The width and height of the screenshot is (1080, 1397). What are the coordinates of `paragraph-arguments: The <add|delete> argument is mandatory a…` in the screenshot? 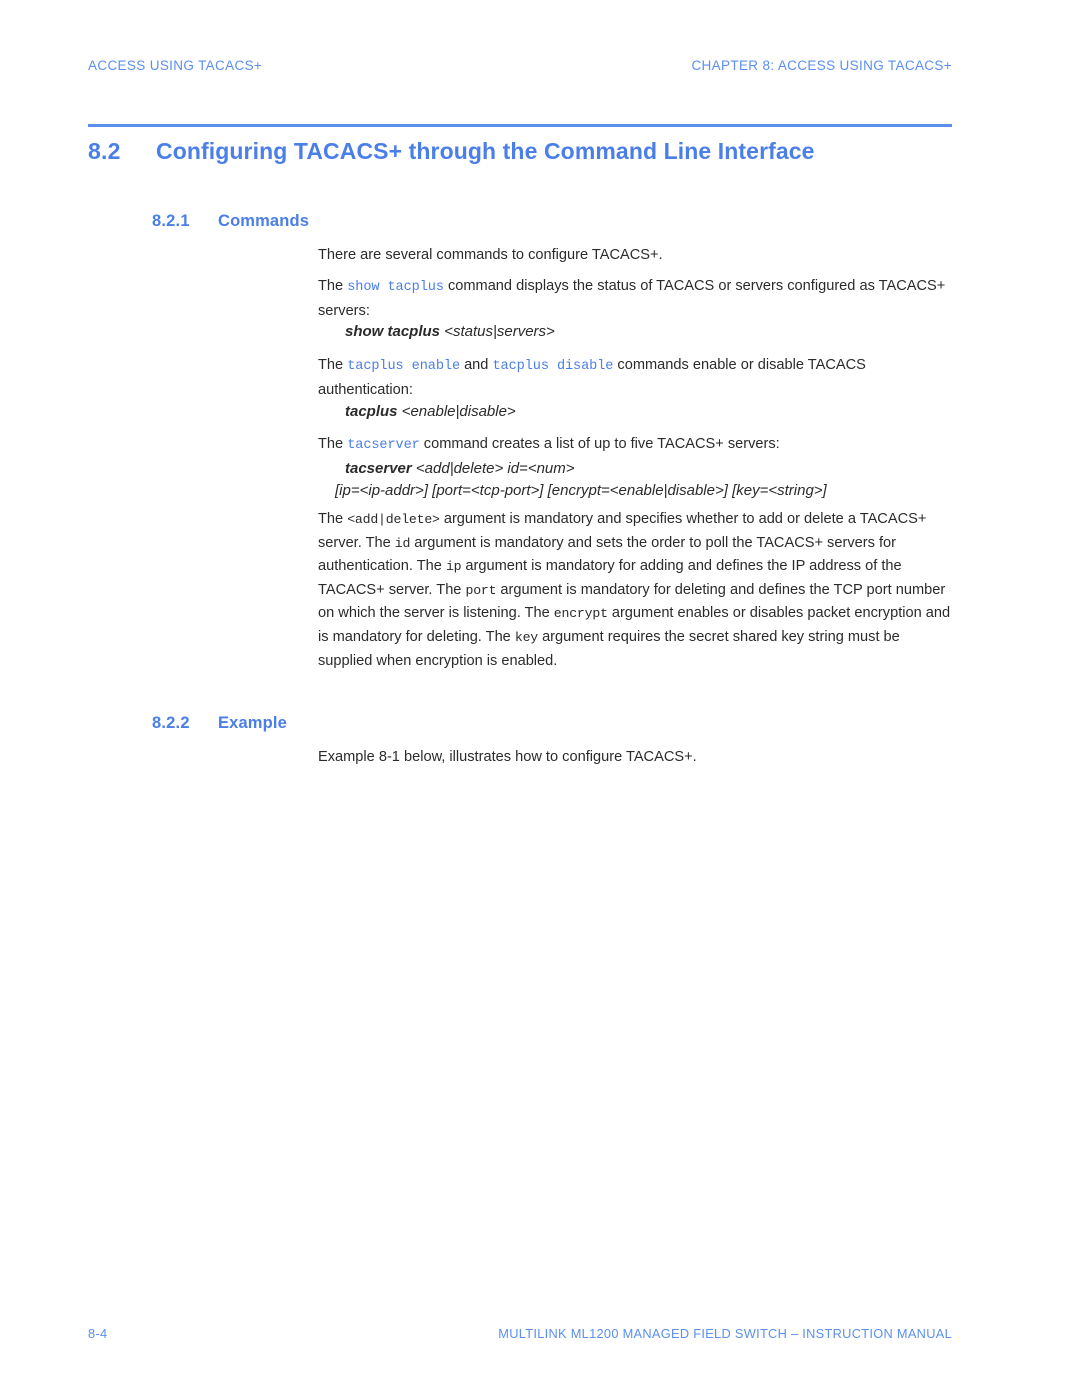 It's located at (635, 590).